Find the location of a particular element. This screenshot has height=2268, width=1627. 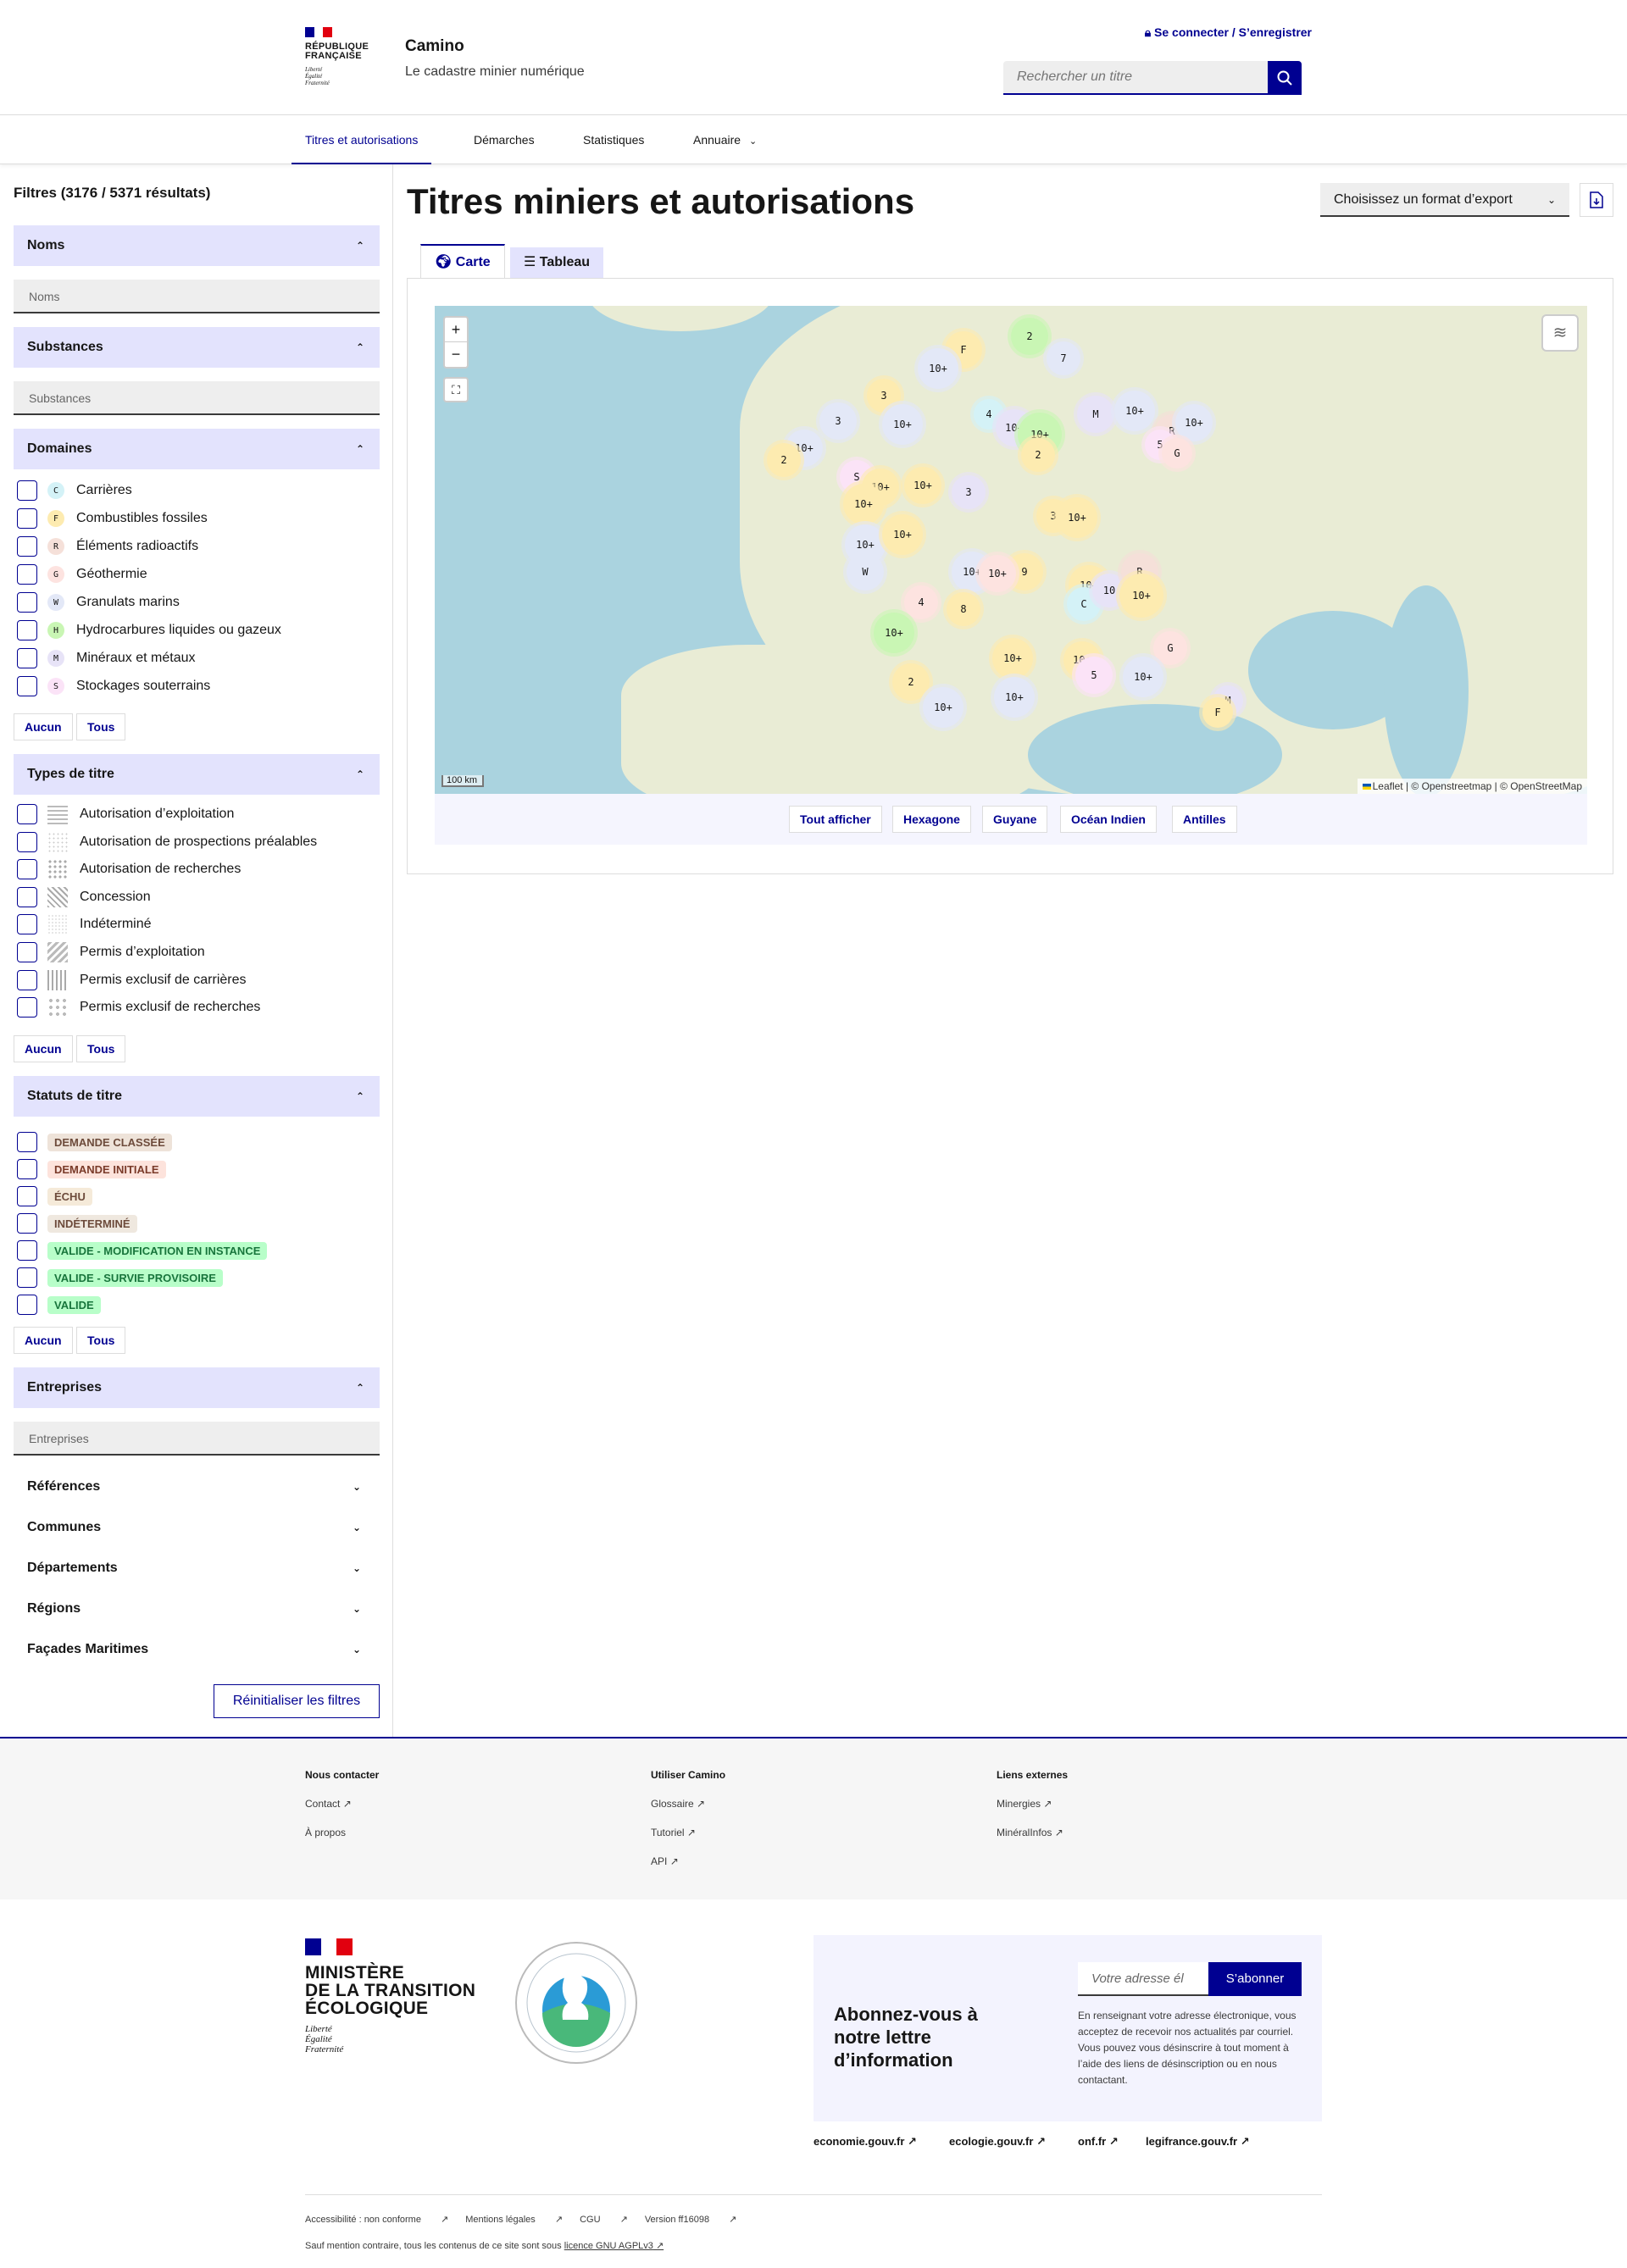

domaine-option: C Carrières is located at coordinates (75, 490).